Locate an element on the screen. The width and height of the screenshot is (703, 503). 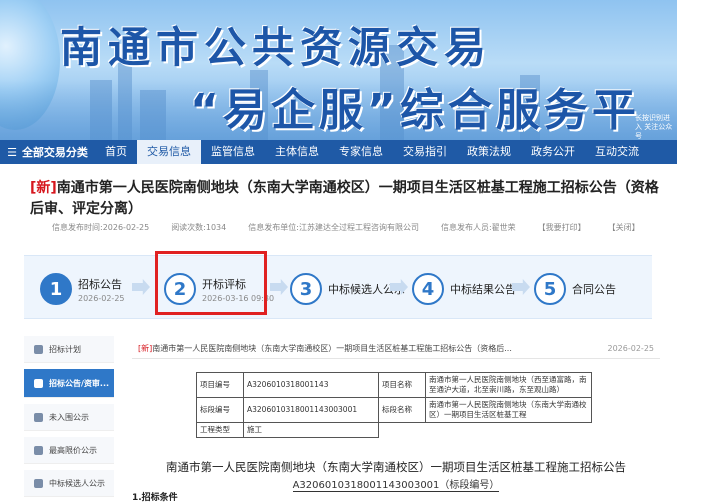
step-contract-notice: 5 合同公告 is located at coordinates (575, 289).